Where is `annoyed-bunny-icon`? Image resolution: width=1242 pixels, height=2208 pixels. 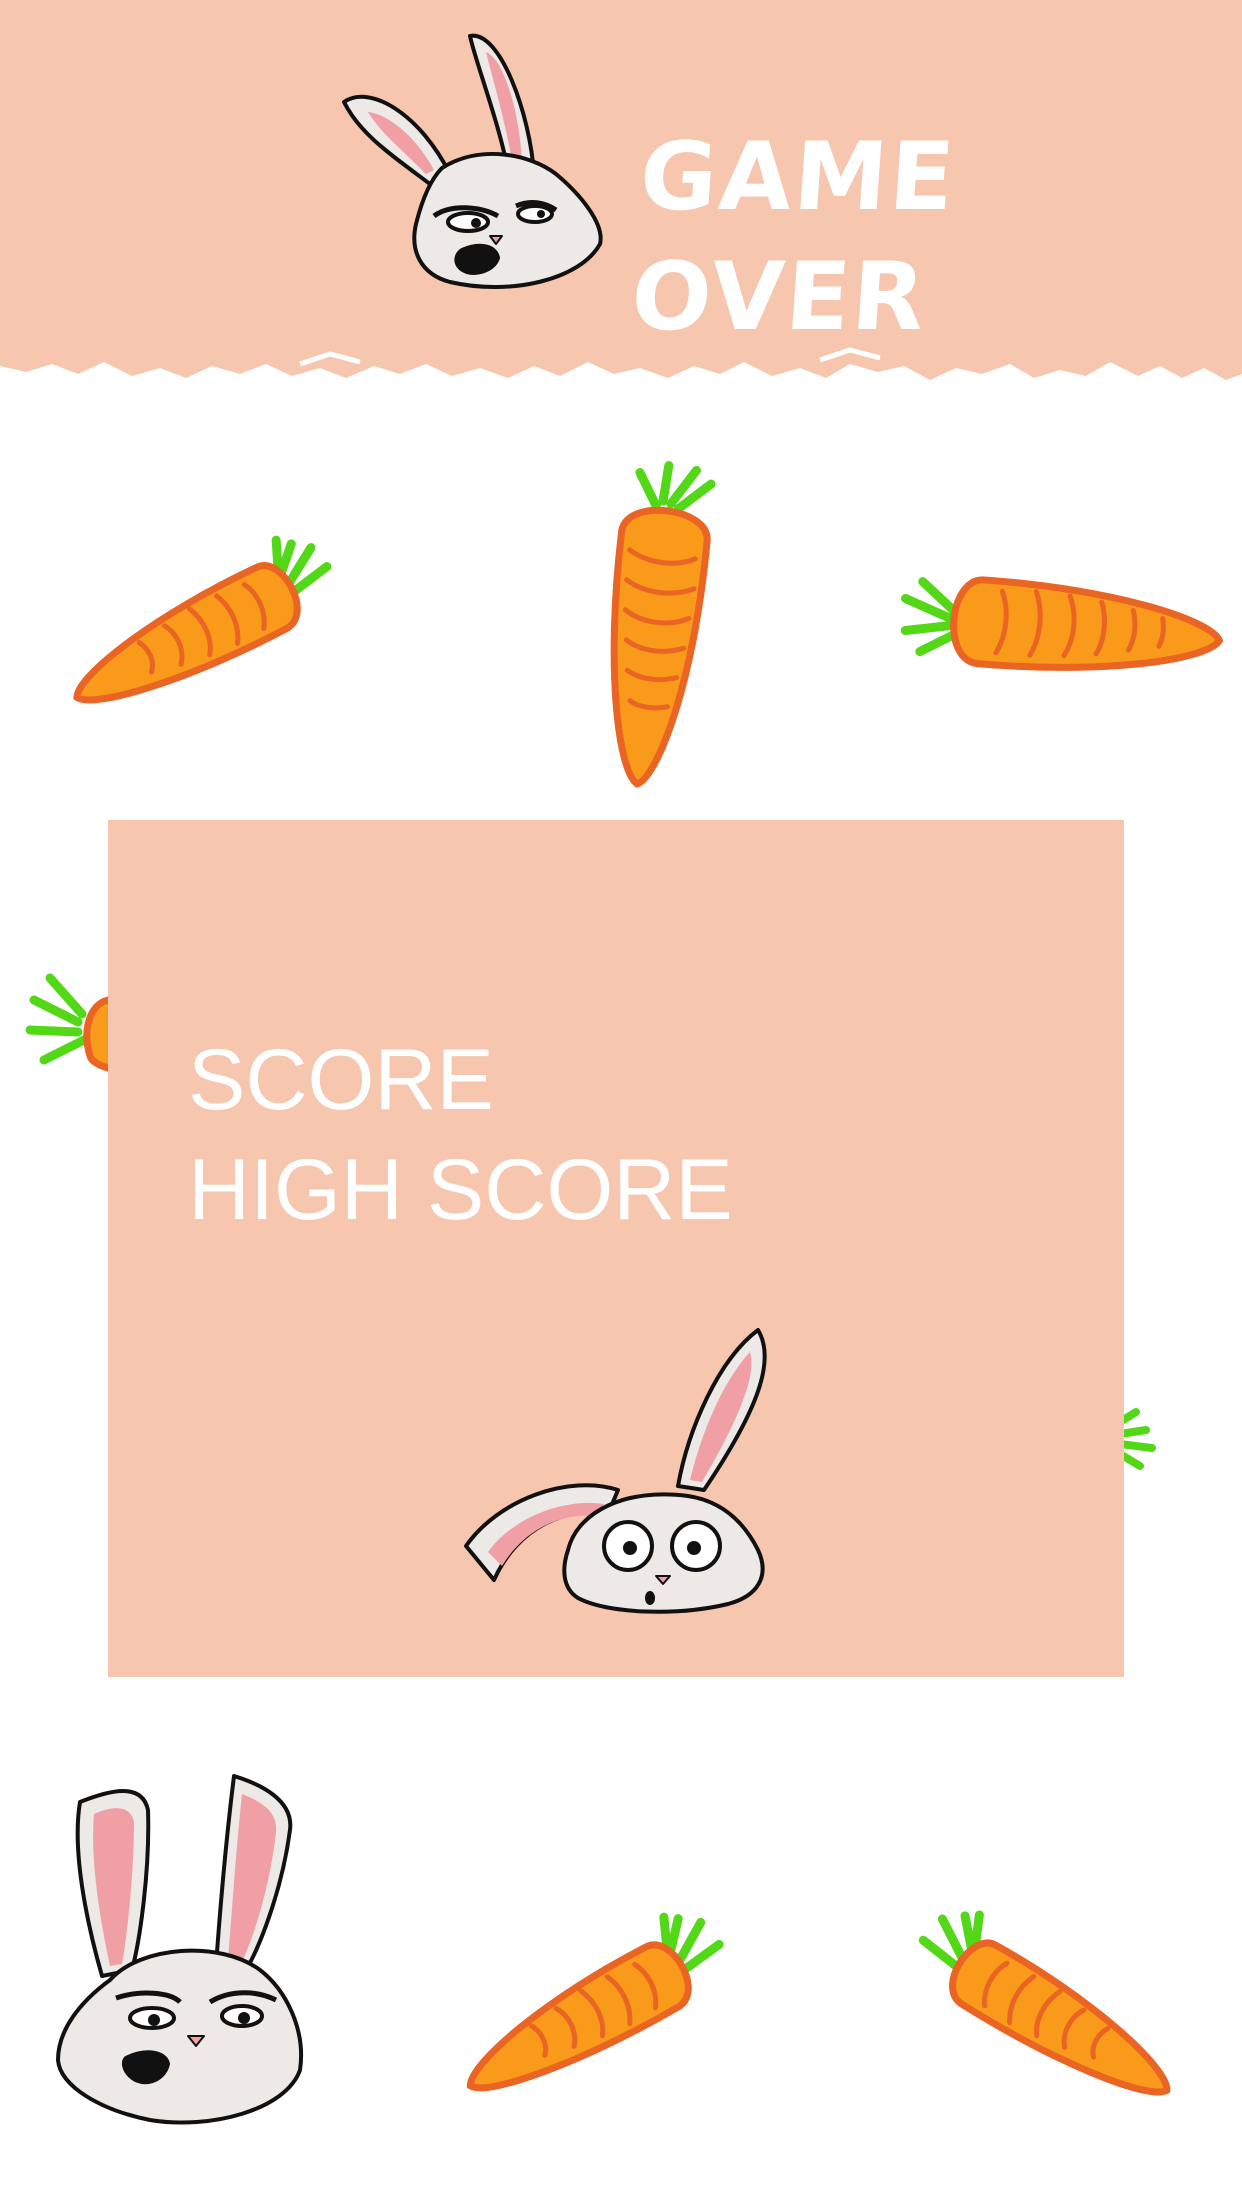 annoyed-bunny-icon is located at coordinates (475, 164).